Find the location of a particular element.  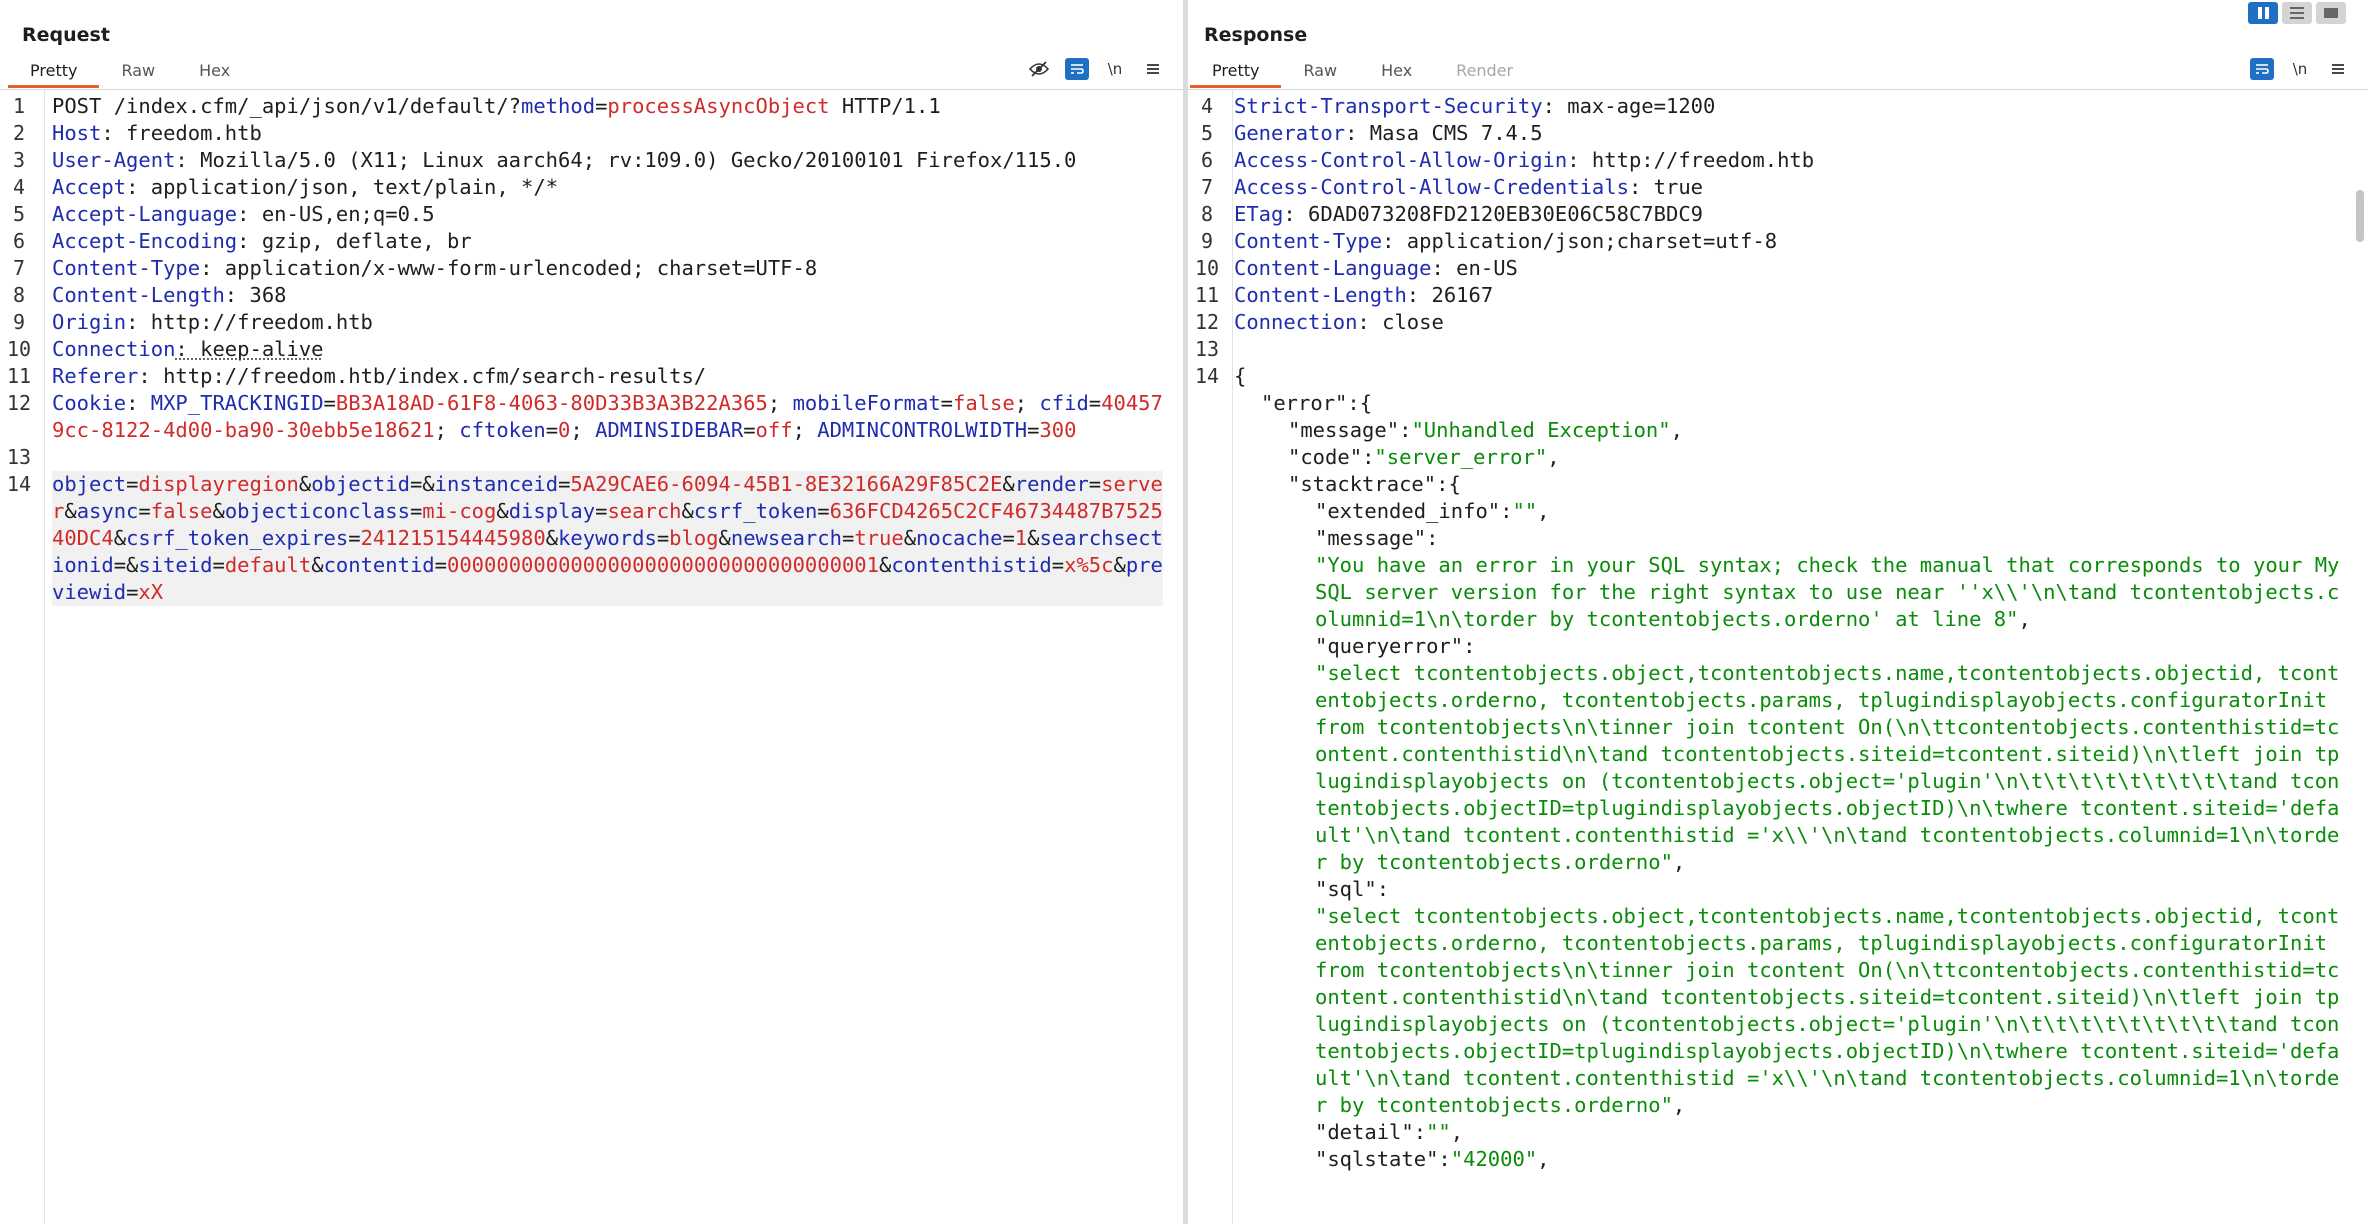

code-token: search is located at coordinates (644, 511).